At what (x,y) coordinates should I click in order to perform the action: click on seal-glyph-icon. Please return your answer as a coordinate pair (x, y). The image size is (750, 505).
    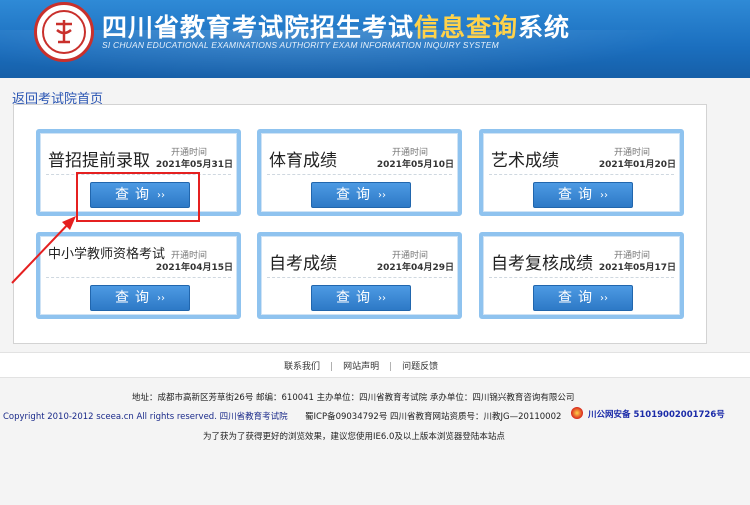
    Looking at the image, I should click on (64, 31).